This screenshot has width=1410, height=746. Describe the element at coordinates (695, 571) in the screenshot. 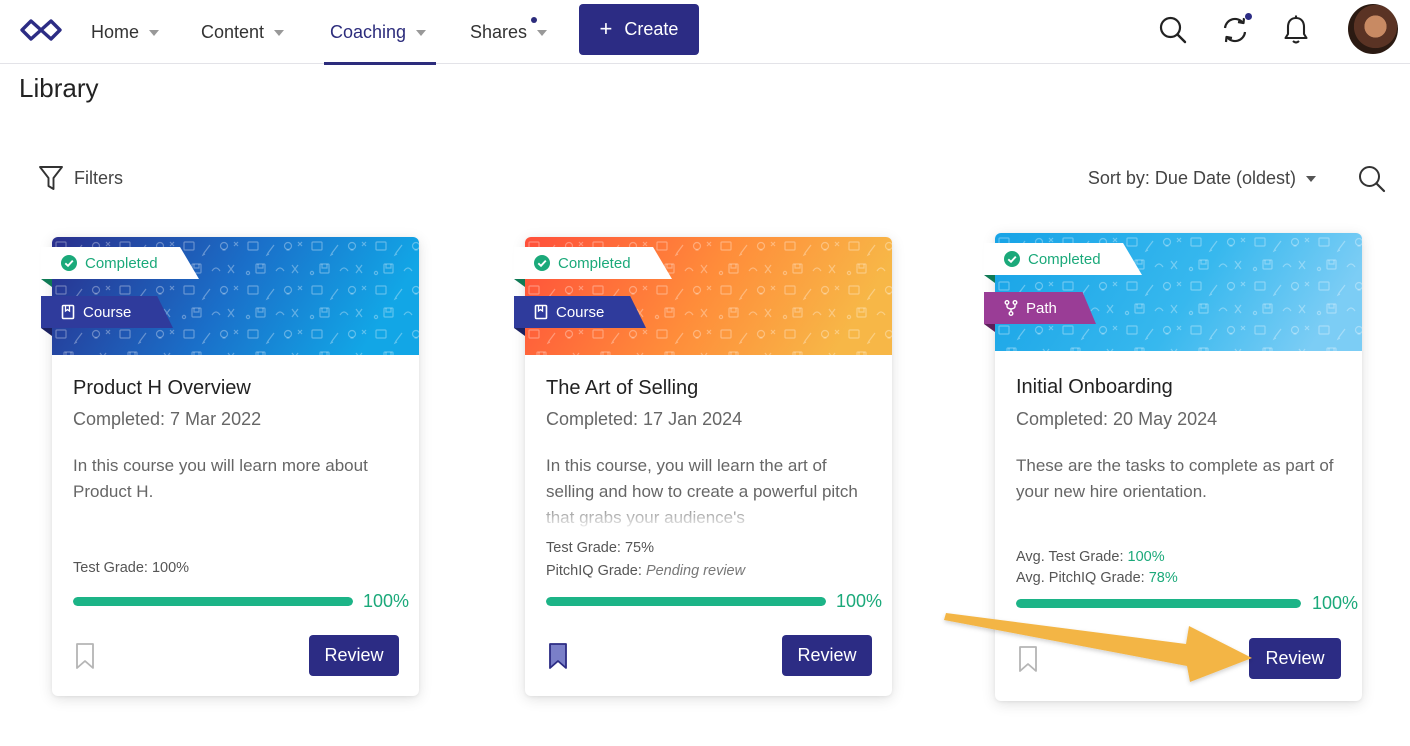

I see `pitchiq-grade-value: Pending review` at that location.